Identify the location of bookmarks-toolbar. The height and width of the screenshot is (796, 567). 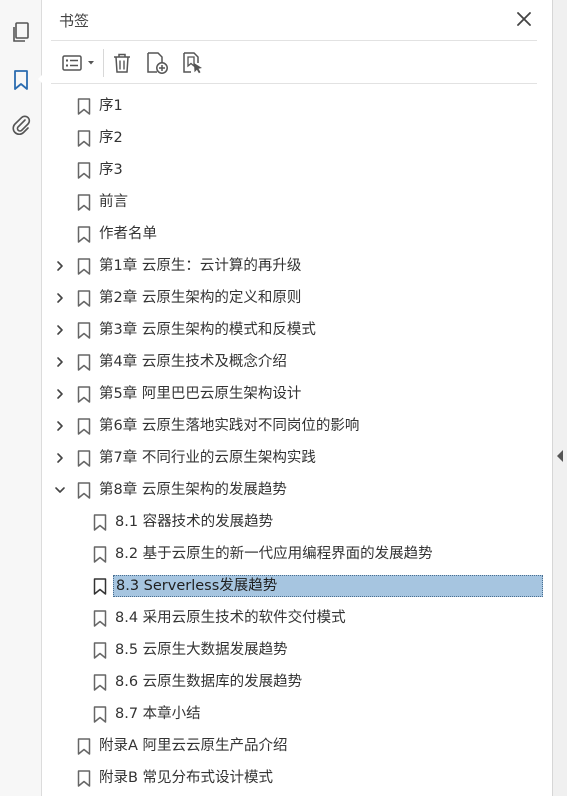
(294, 62).